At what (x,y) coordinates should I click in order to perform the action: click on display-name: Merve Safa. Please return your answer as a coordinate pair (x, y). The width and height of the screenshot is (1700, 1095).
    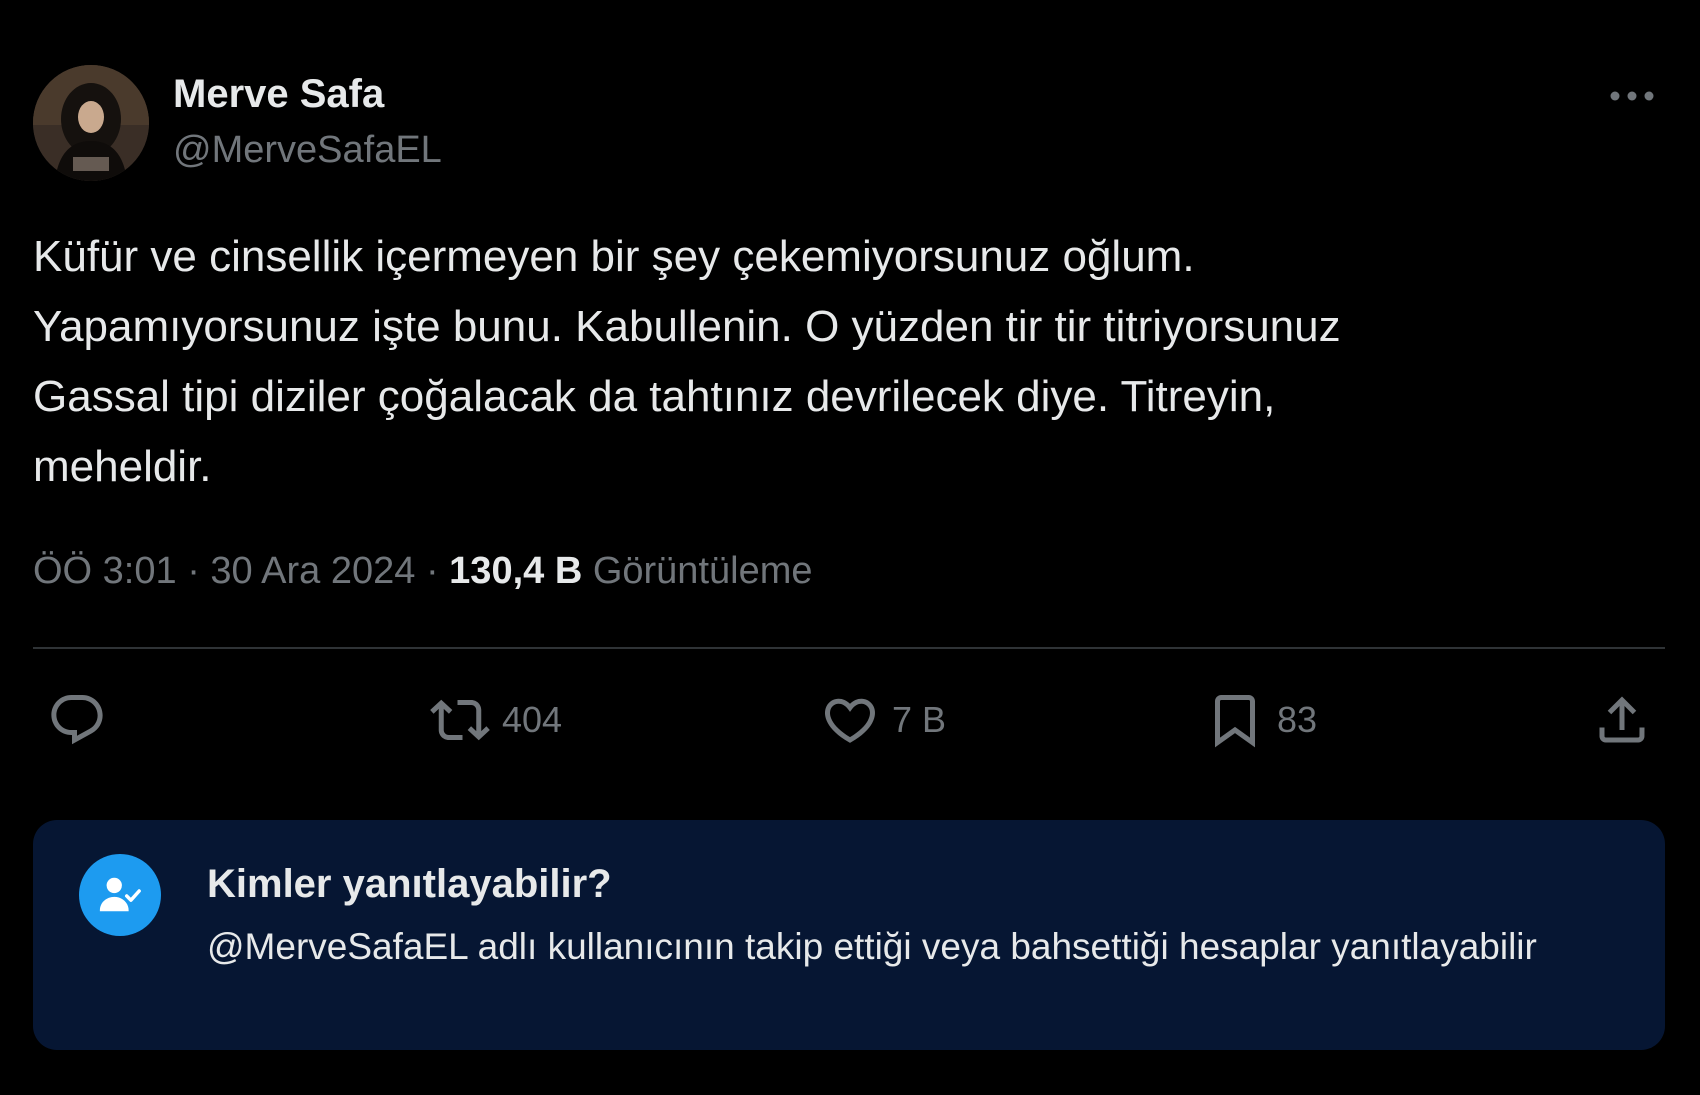
    Looking at the image, I should click on (278, 94).